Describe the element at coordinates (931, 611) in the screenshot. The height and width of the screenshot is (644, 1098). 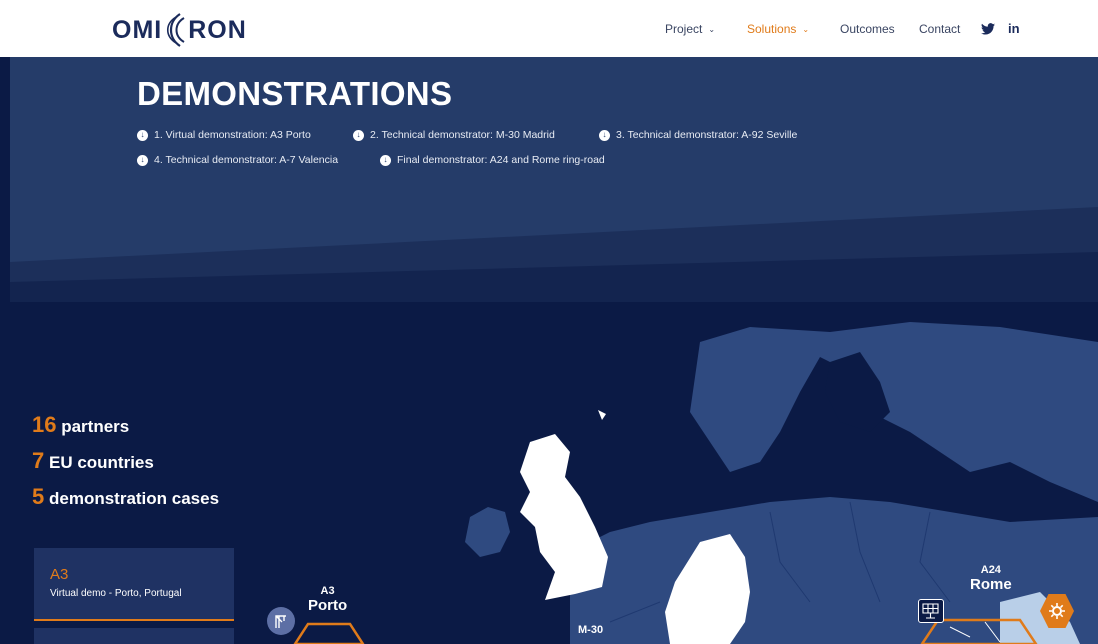
I see `solar-panel-icon` at that location.